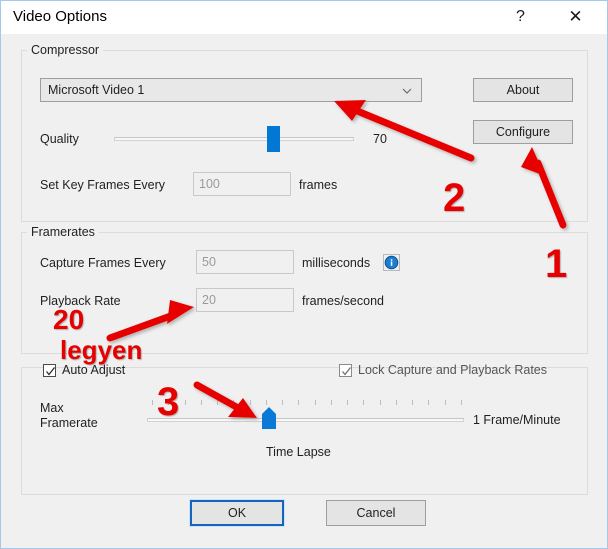 This screenshot has height=549, width=608. I want to click on max-framerate-label: Max Framerate, so click(69, 416).